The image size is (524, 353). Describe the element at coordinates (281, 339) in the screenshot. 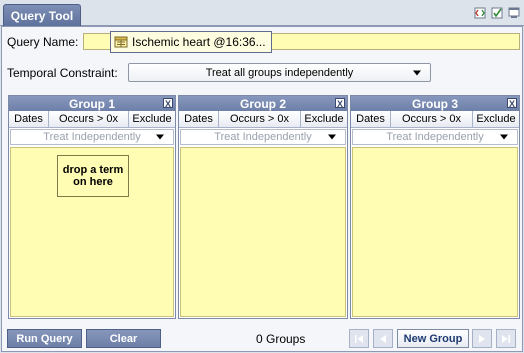

I see `group-count: 0 Groups` at that location.